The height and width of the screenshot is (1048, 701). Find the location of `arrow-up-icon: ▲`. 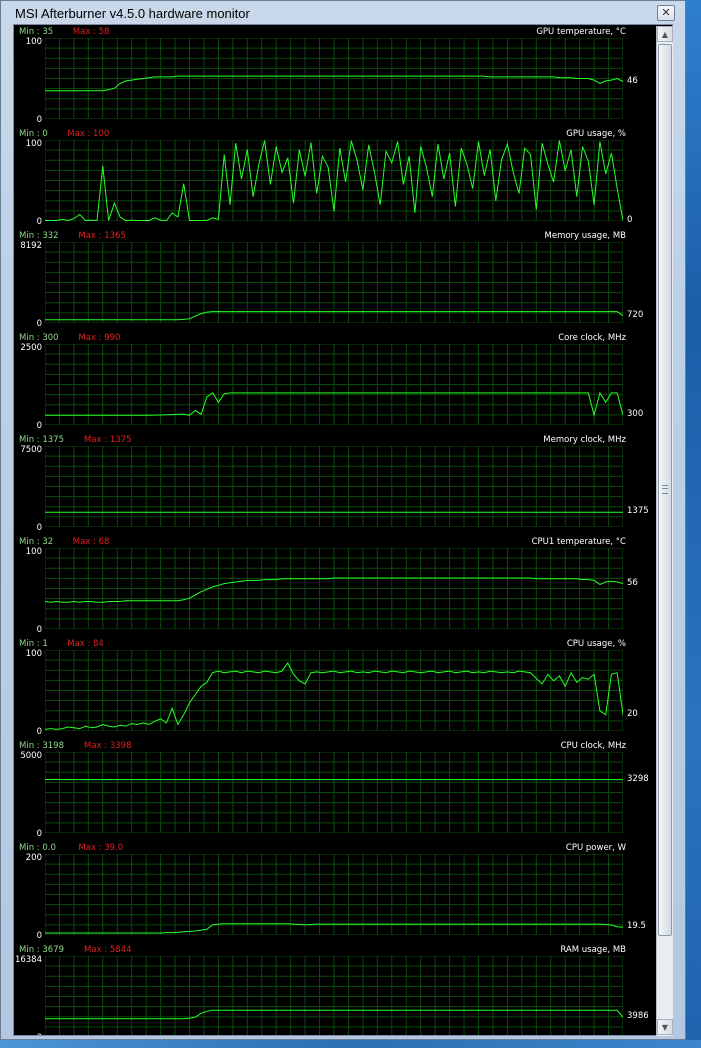

arrow-up-icon: ▲ is located at coordinates (665, 34).